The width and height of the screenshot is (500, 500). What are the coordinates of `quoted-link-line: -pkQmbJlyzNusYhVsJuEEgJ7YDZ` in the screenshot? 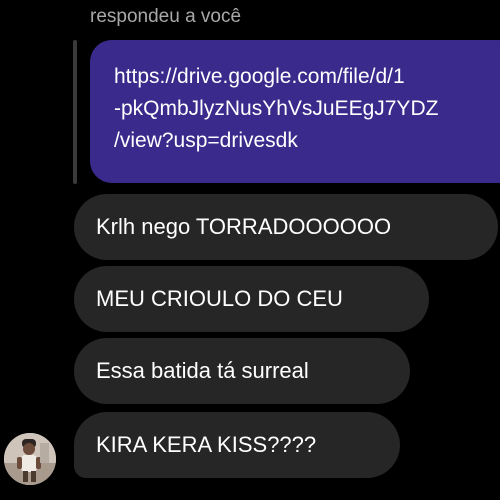 It's located at (276, 108).